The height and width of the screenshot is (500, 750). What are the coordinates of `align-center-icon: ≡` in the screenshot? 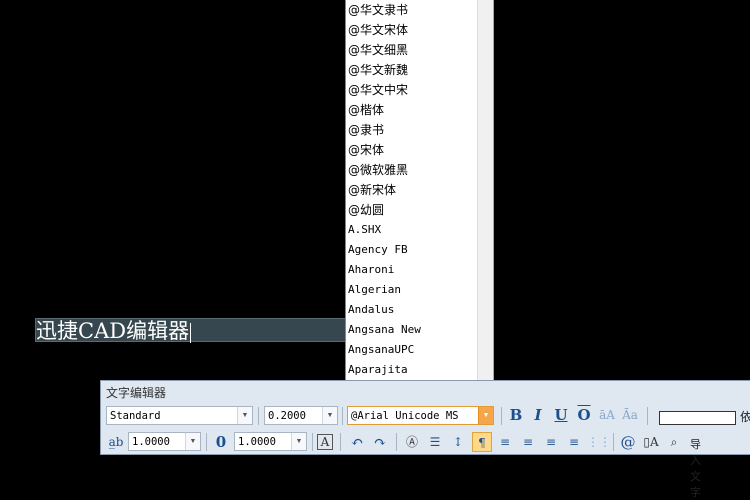 It's located at (528, 442).